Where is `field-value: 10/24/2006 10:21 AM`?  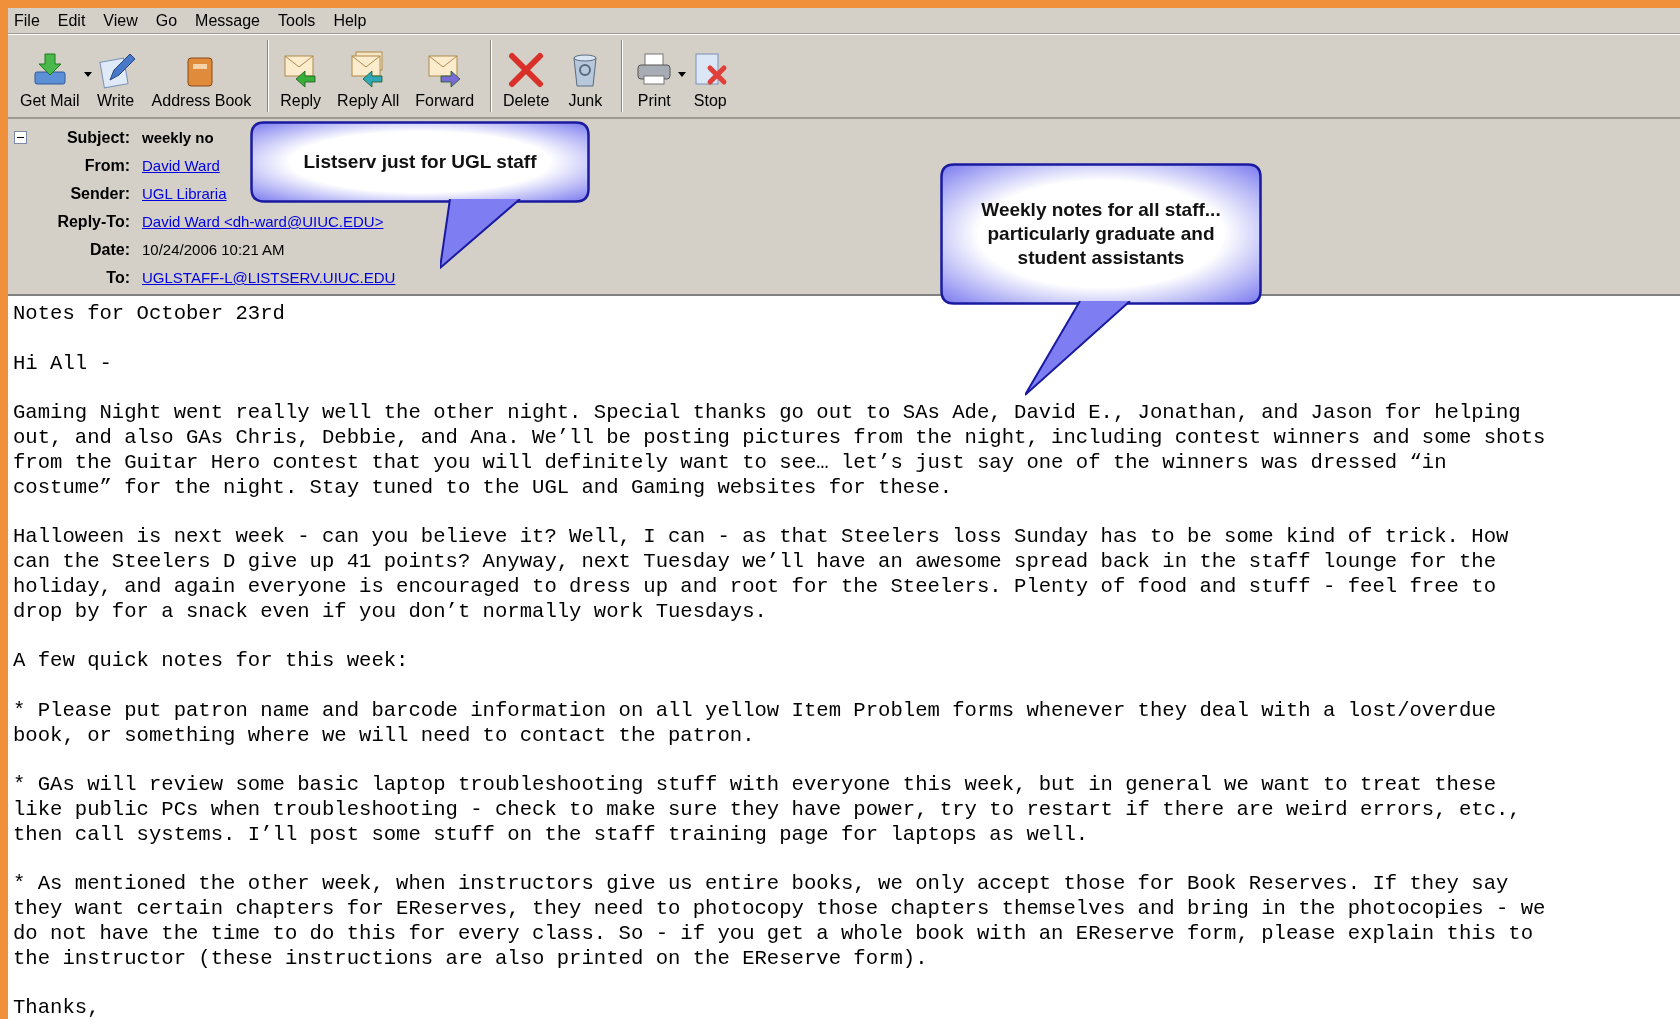
field-value: 10/24/2006 10:21 AM is located at coordinates (213, 250).